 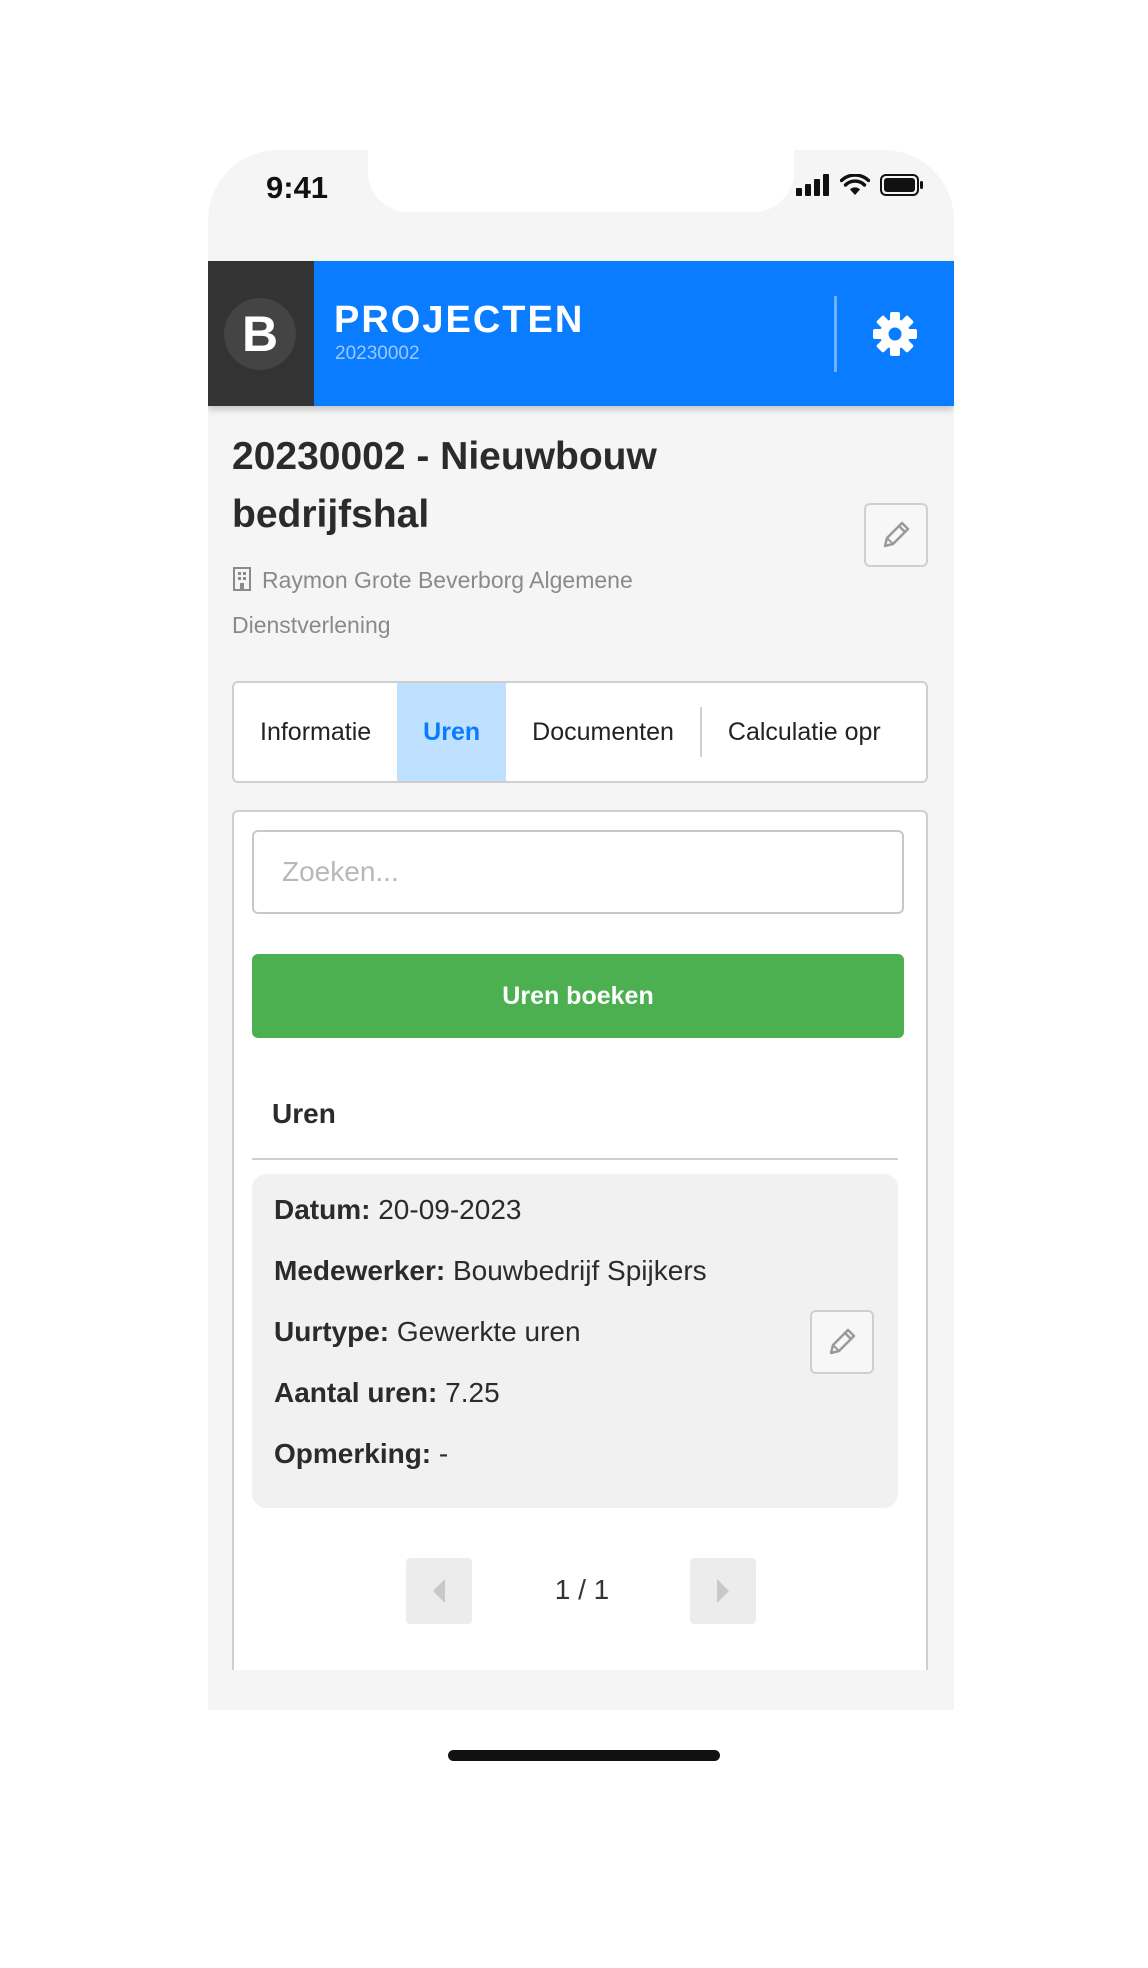 I want to click on logo-letter: B, so click(x=260, y=334).